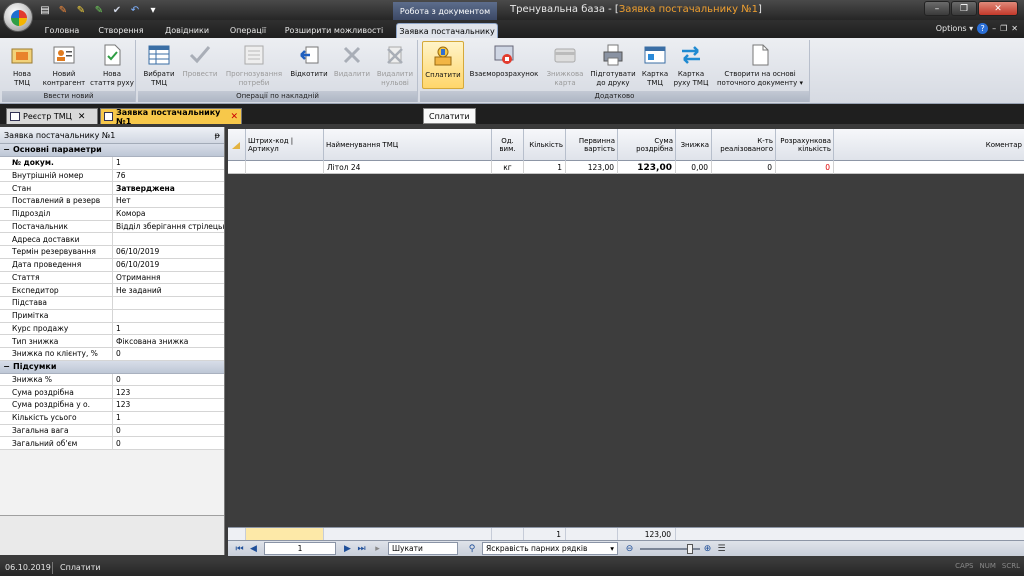 The image size is (1024, 576). Describe the element at coordinates (112, 201) in the screenshot. I see `property-row: Поставлений в резерв Нет` at that location.